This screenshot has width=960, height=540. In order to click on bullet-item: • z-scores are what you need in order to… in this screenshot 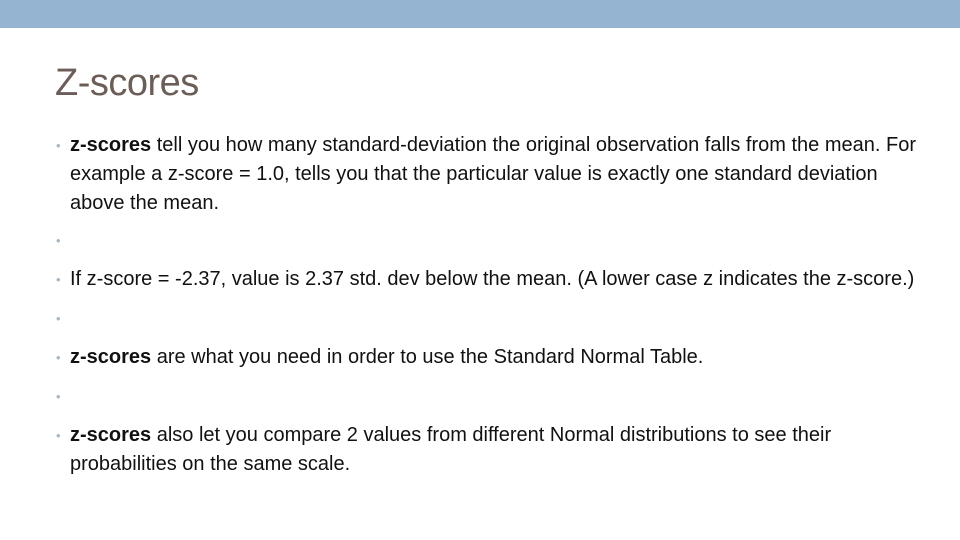, I will do `click(496, 357)`.